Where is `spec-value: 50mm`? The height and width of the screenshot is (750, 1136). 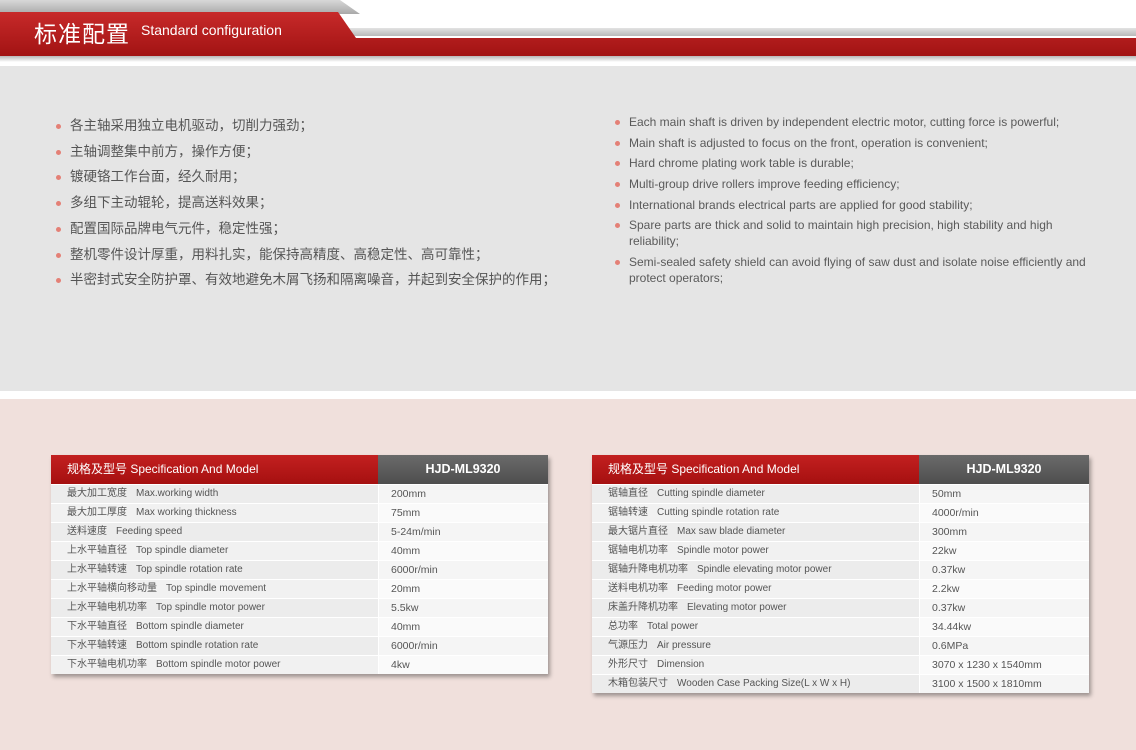
spec-value: 50mm is located at coordinates (1004, 494).